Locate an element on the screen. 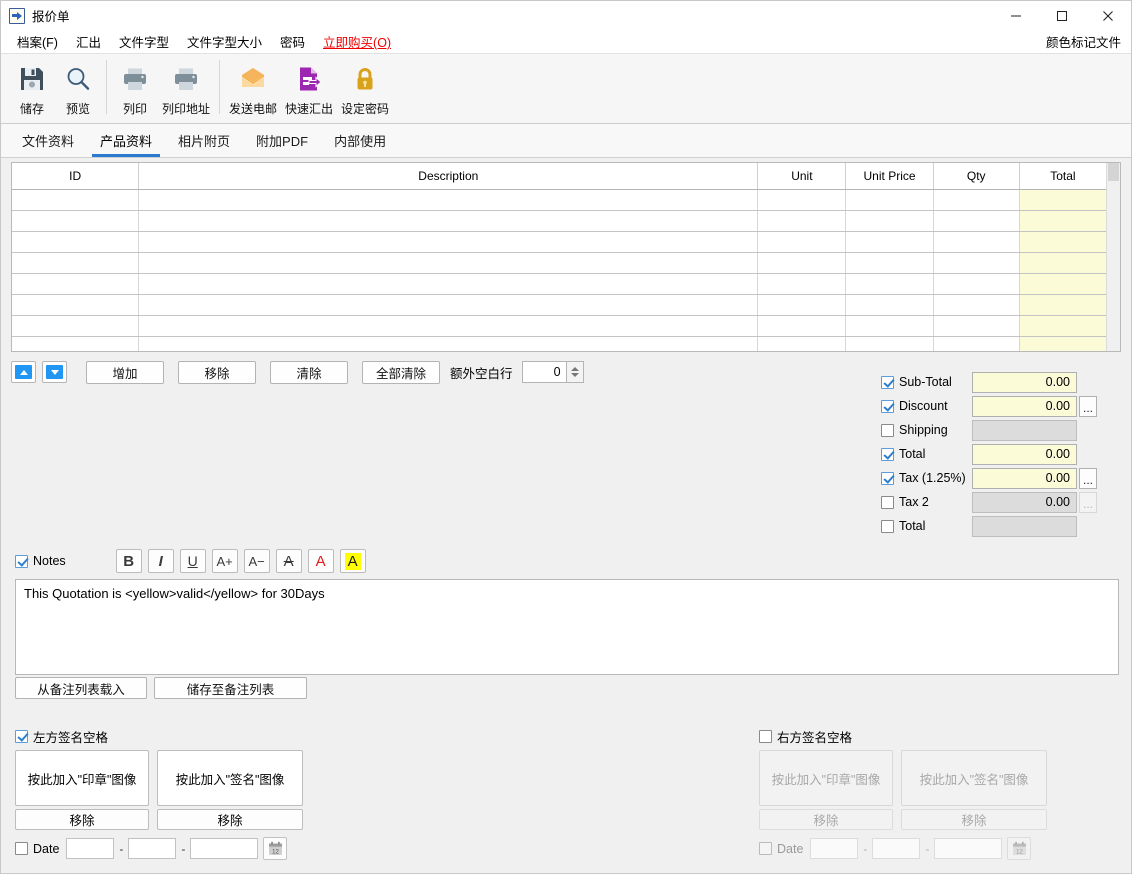 The width and height of the screenshot is (1132, 874). menu-file: 档案(F) is located at coordinates (37, 41).